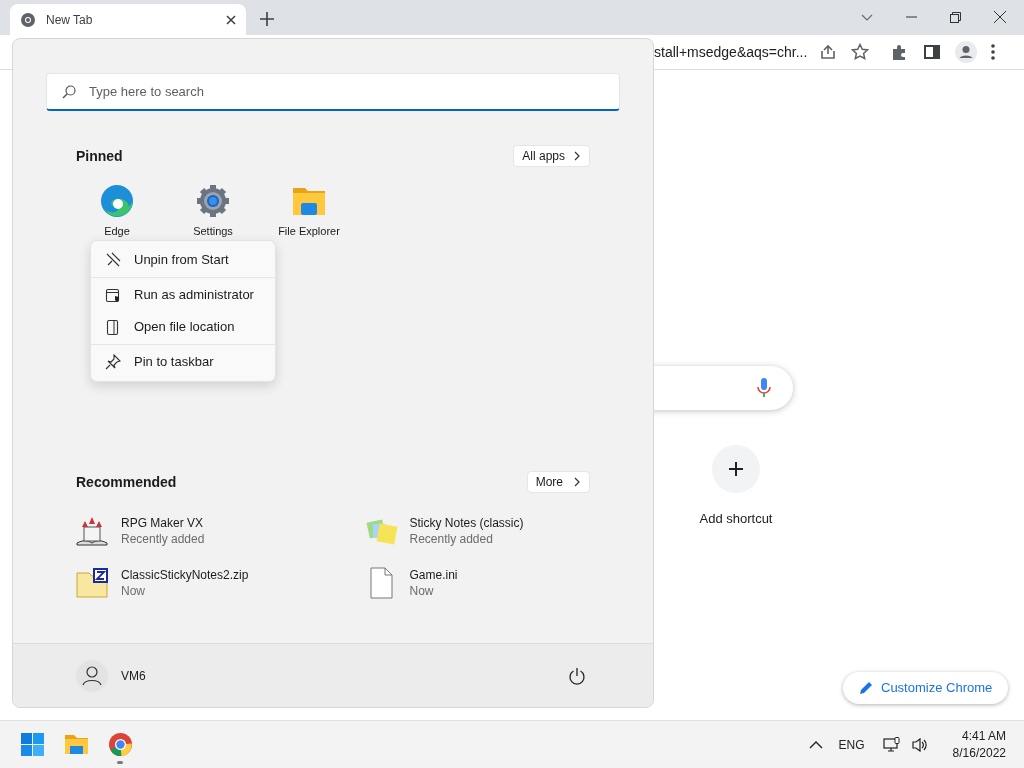 This screenshot has height=768, width=1024. I want to click on plus-icon, so click(736, 469).